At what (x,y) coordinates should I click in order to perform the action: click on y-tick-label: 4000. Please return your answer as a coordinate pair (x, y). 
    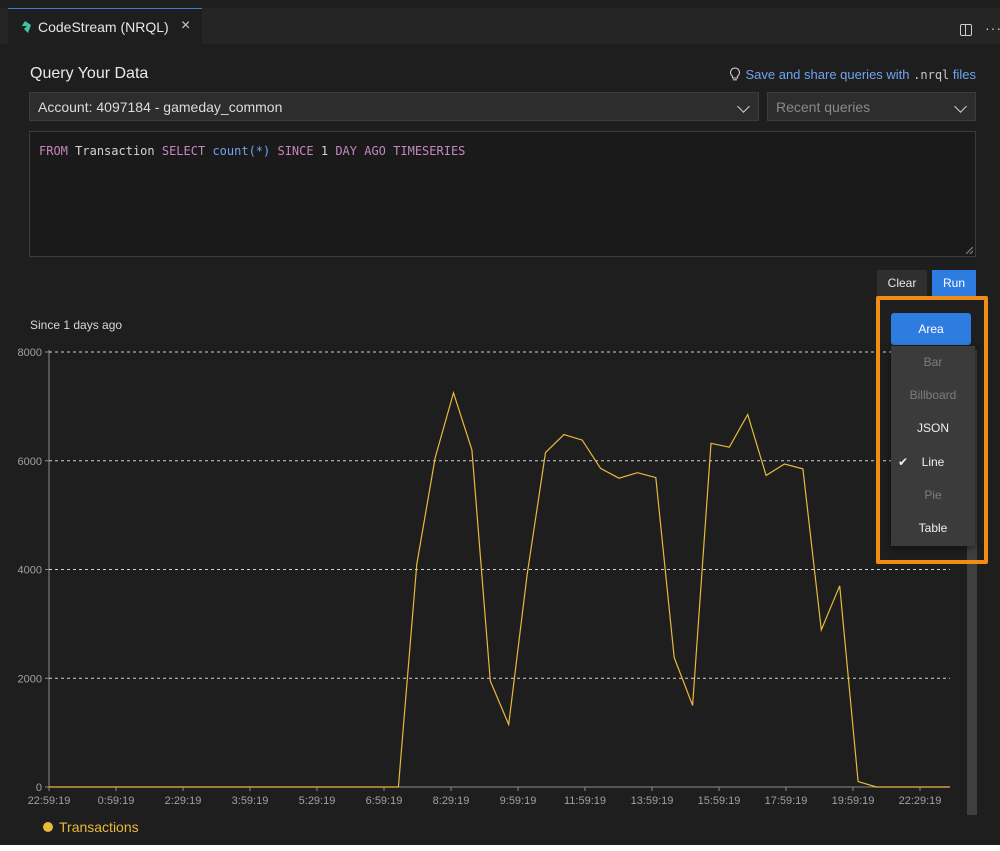
    Looking at the image, I should click on (30, 571).